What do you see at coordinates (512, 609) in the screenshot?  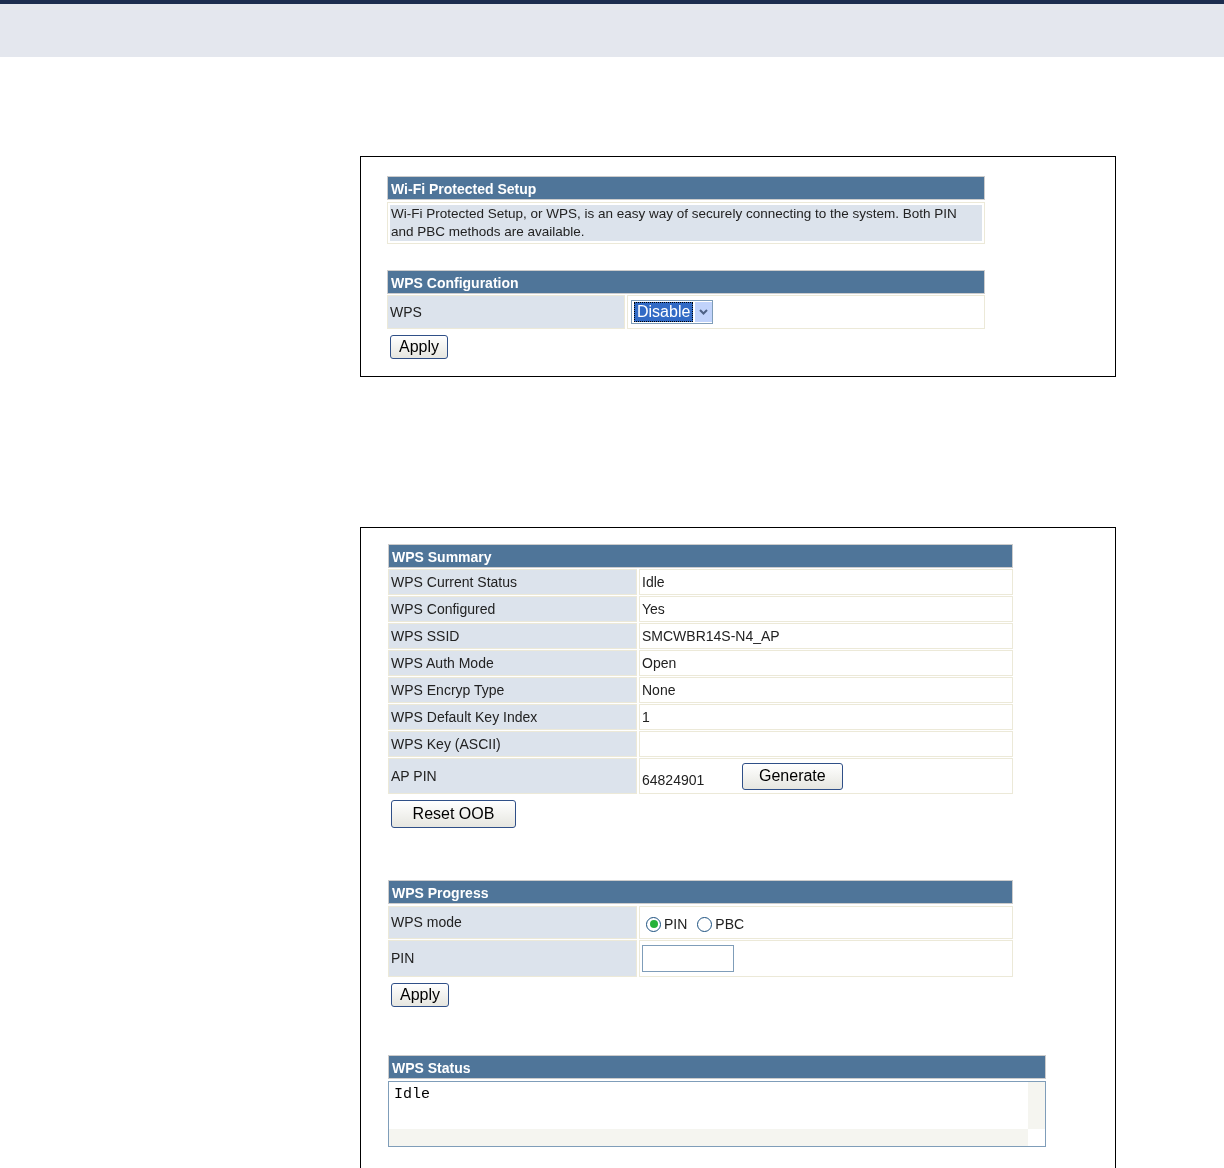 I see `field-label: WPS Configured` at bounding box center [512, 609].